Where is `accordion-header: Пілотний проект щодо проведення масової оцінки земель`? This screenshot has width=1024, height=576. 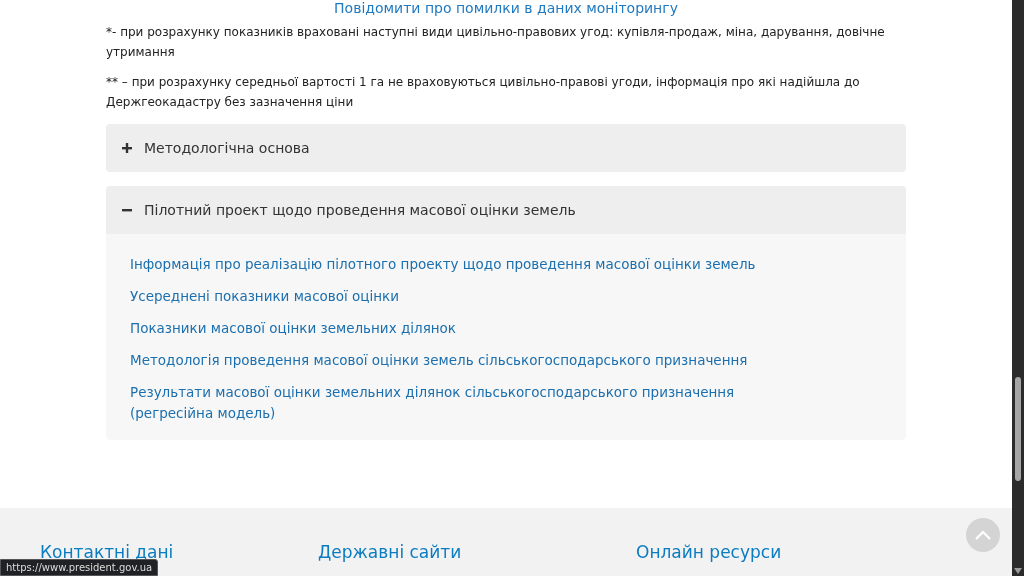 accordion-header: Пілотний проект щодо проведення масової оцінки земель is located at coordinates (506, 210).